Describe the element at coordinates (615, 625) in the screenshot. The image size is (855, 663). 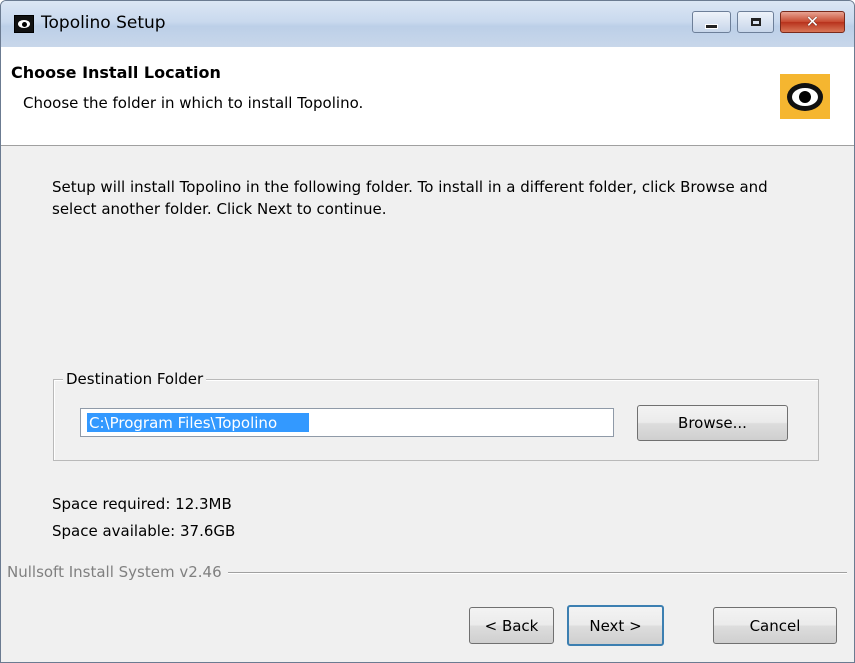
I see `next-button: Next >` at that location.